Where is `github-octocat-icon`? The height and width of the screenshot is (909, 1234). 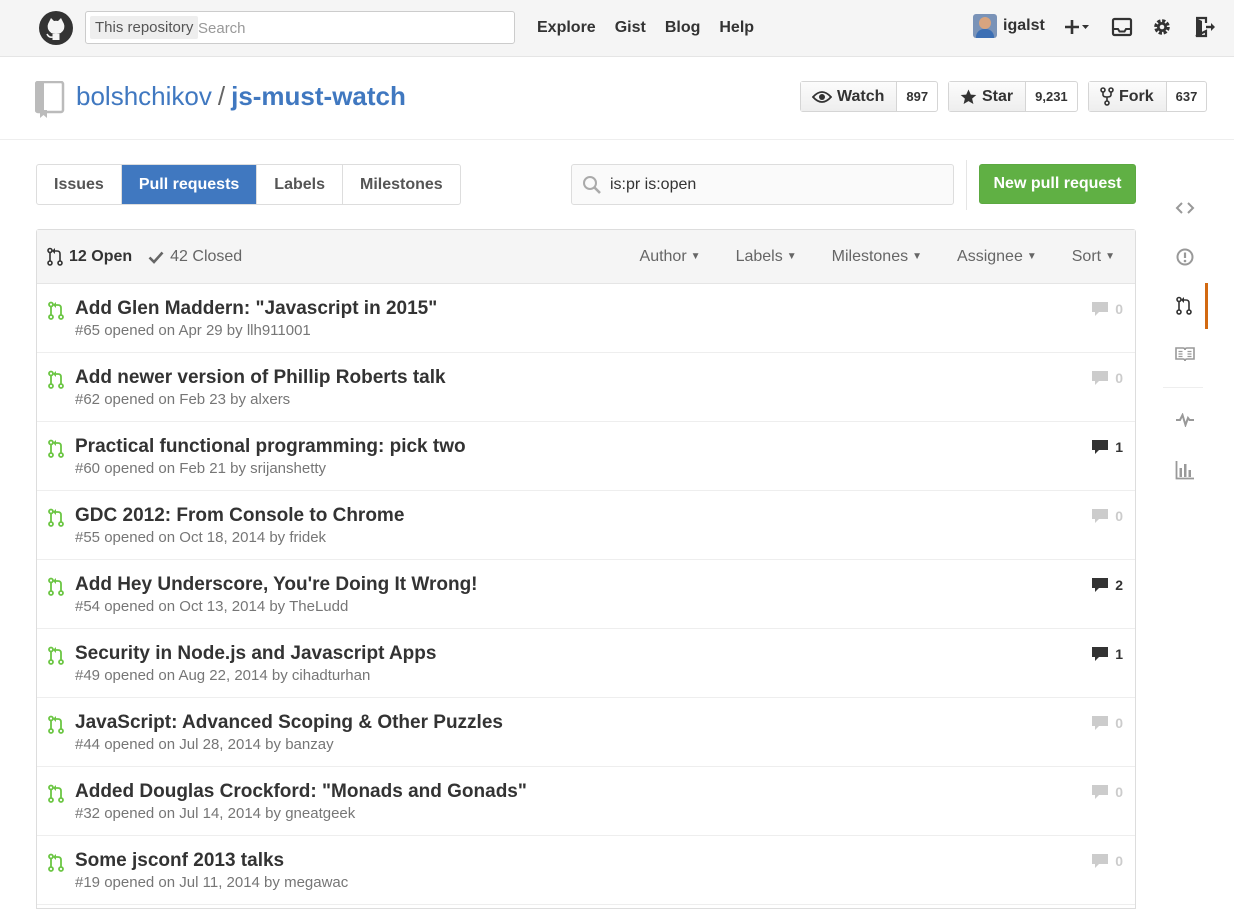 github-octocat-icon is located at coordinates (56, 28).